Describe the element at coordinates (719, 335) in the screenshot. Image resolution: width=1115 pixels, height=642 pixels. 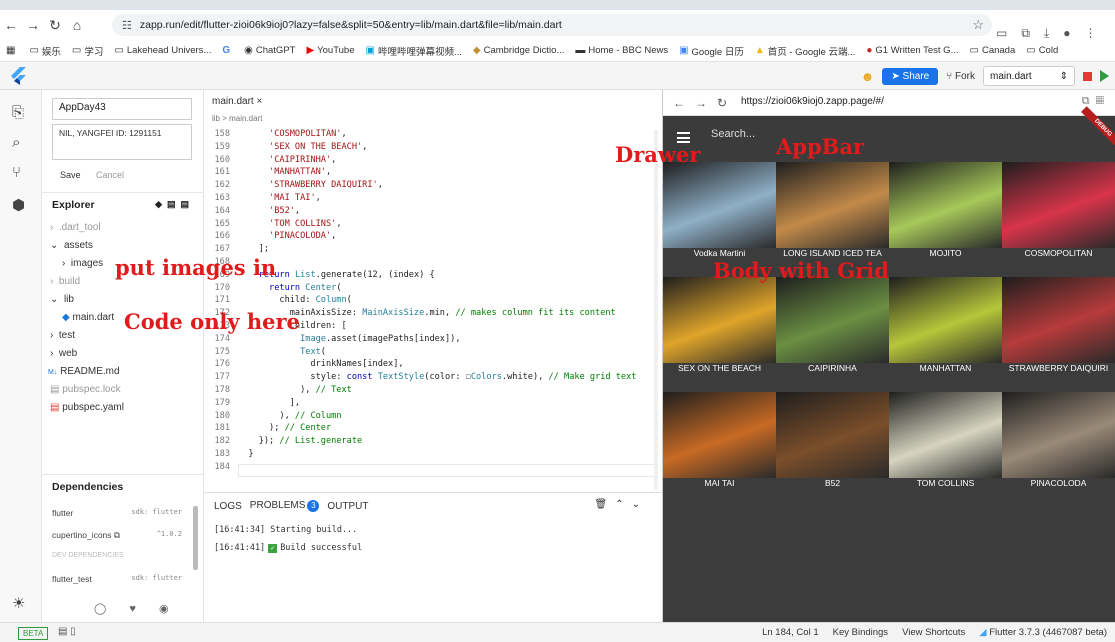
I see `grid-item: SEX ON THE BEACH` at that location.